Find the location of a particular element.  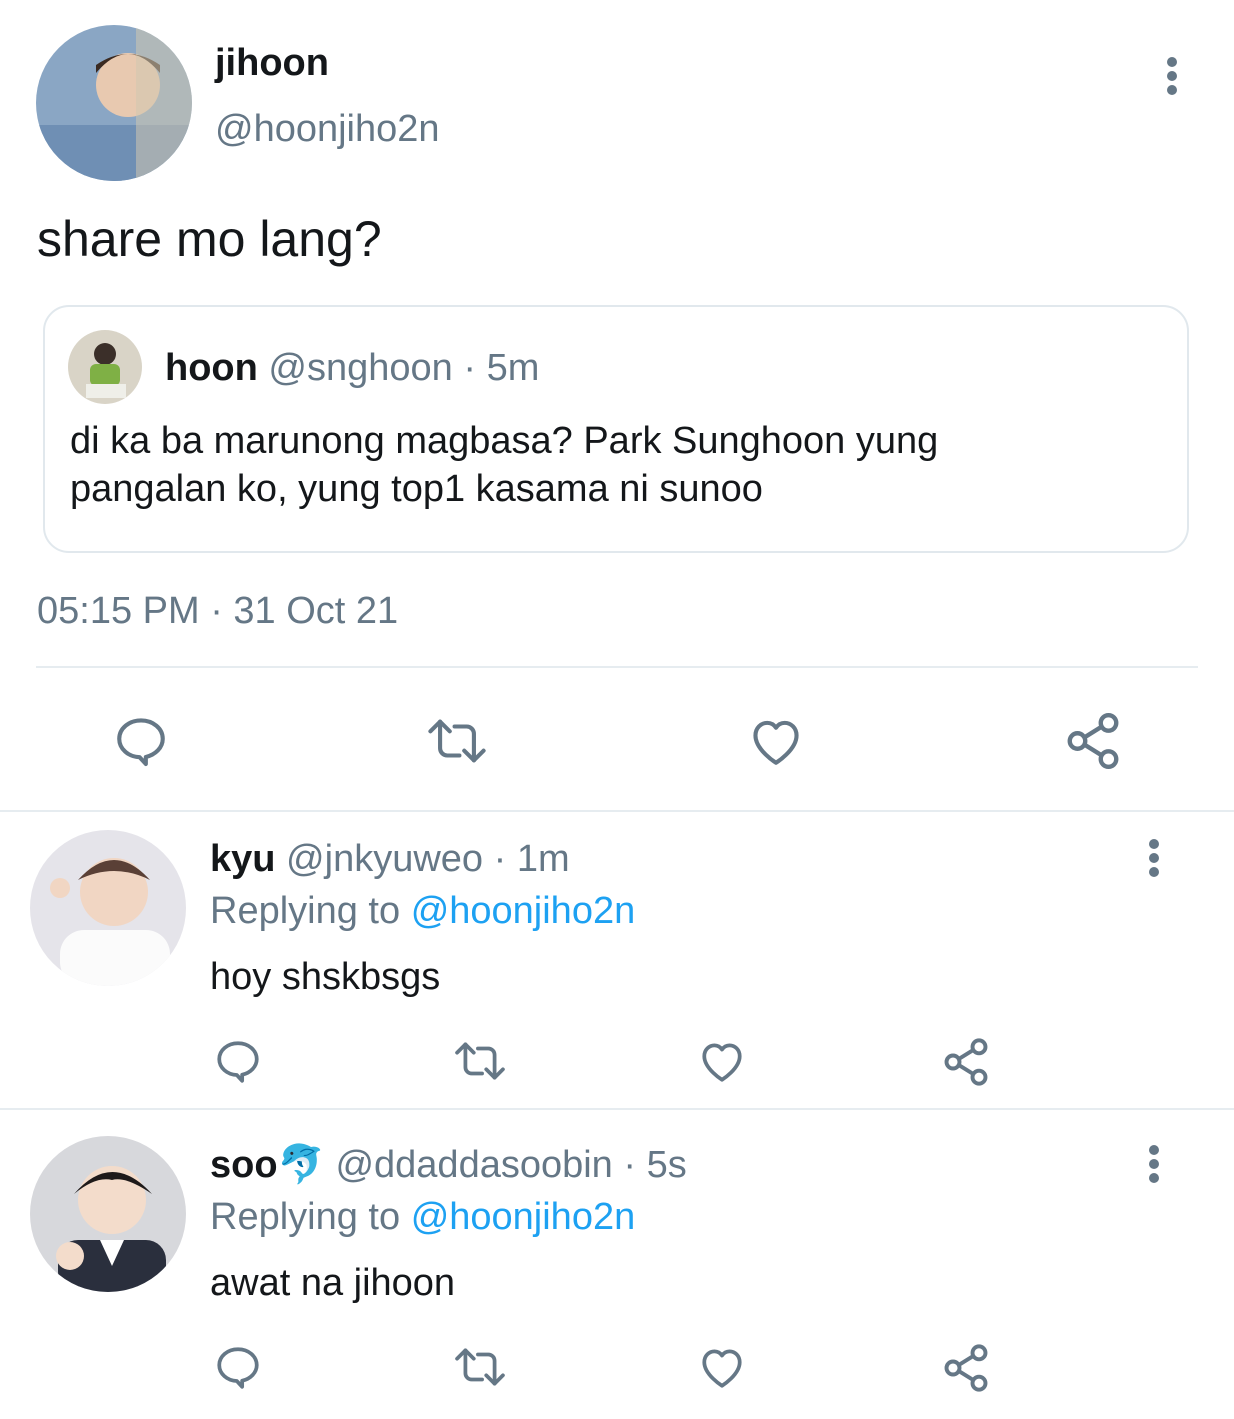

dolphin-emoji: 🐬 is located at coordinates (301, 1165).